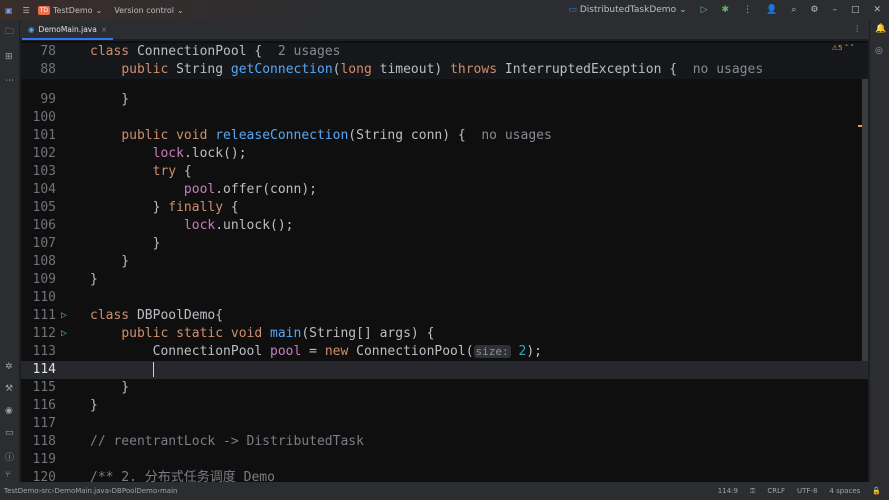 The width and height of the screenshot is (889, 500). I want to click on code-line: 109}, so click(444, 280).